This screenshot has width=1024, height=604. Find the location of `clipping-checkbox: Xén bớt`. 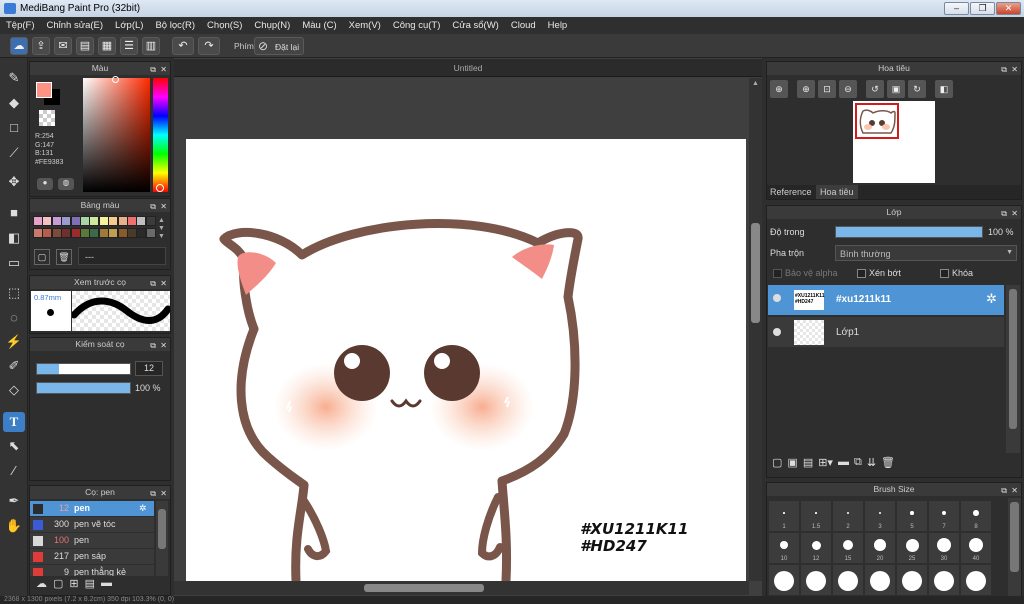

clipping-checkbox: Xén bớt is located at coordinates (879, 273).